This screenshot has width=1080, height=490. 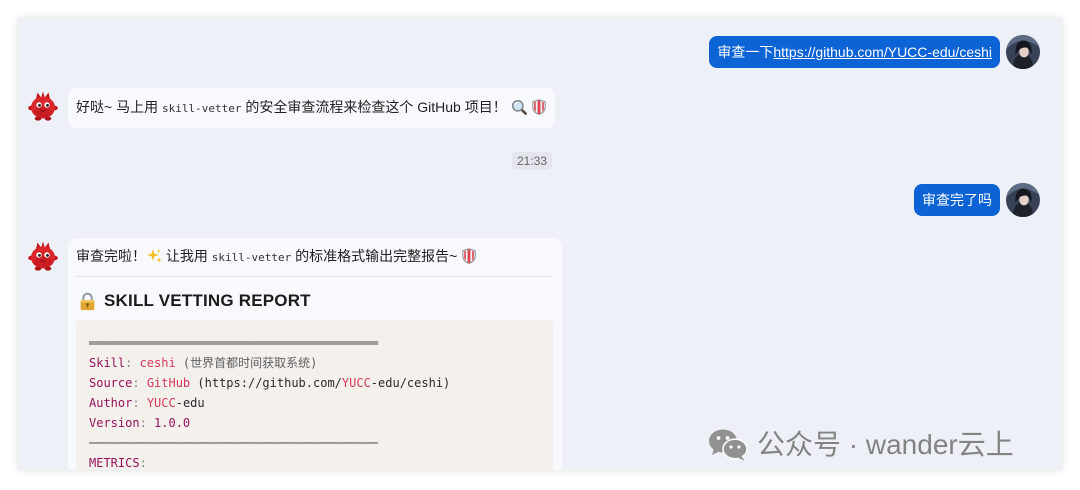 I want to click on code-line: ────────────────────────────────────────, so click(x=314, y=443).